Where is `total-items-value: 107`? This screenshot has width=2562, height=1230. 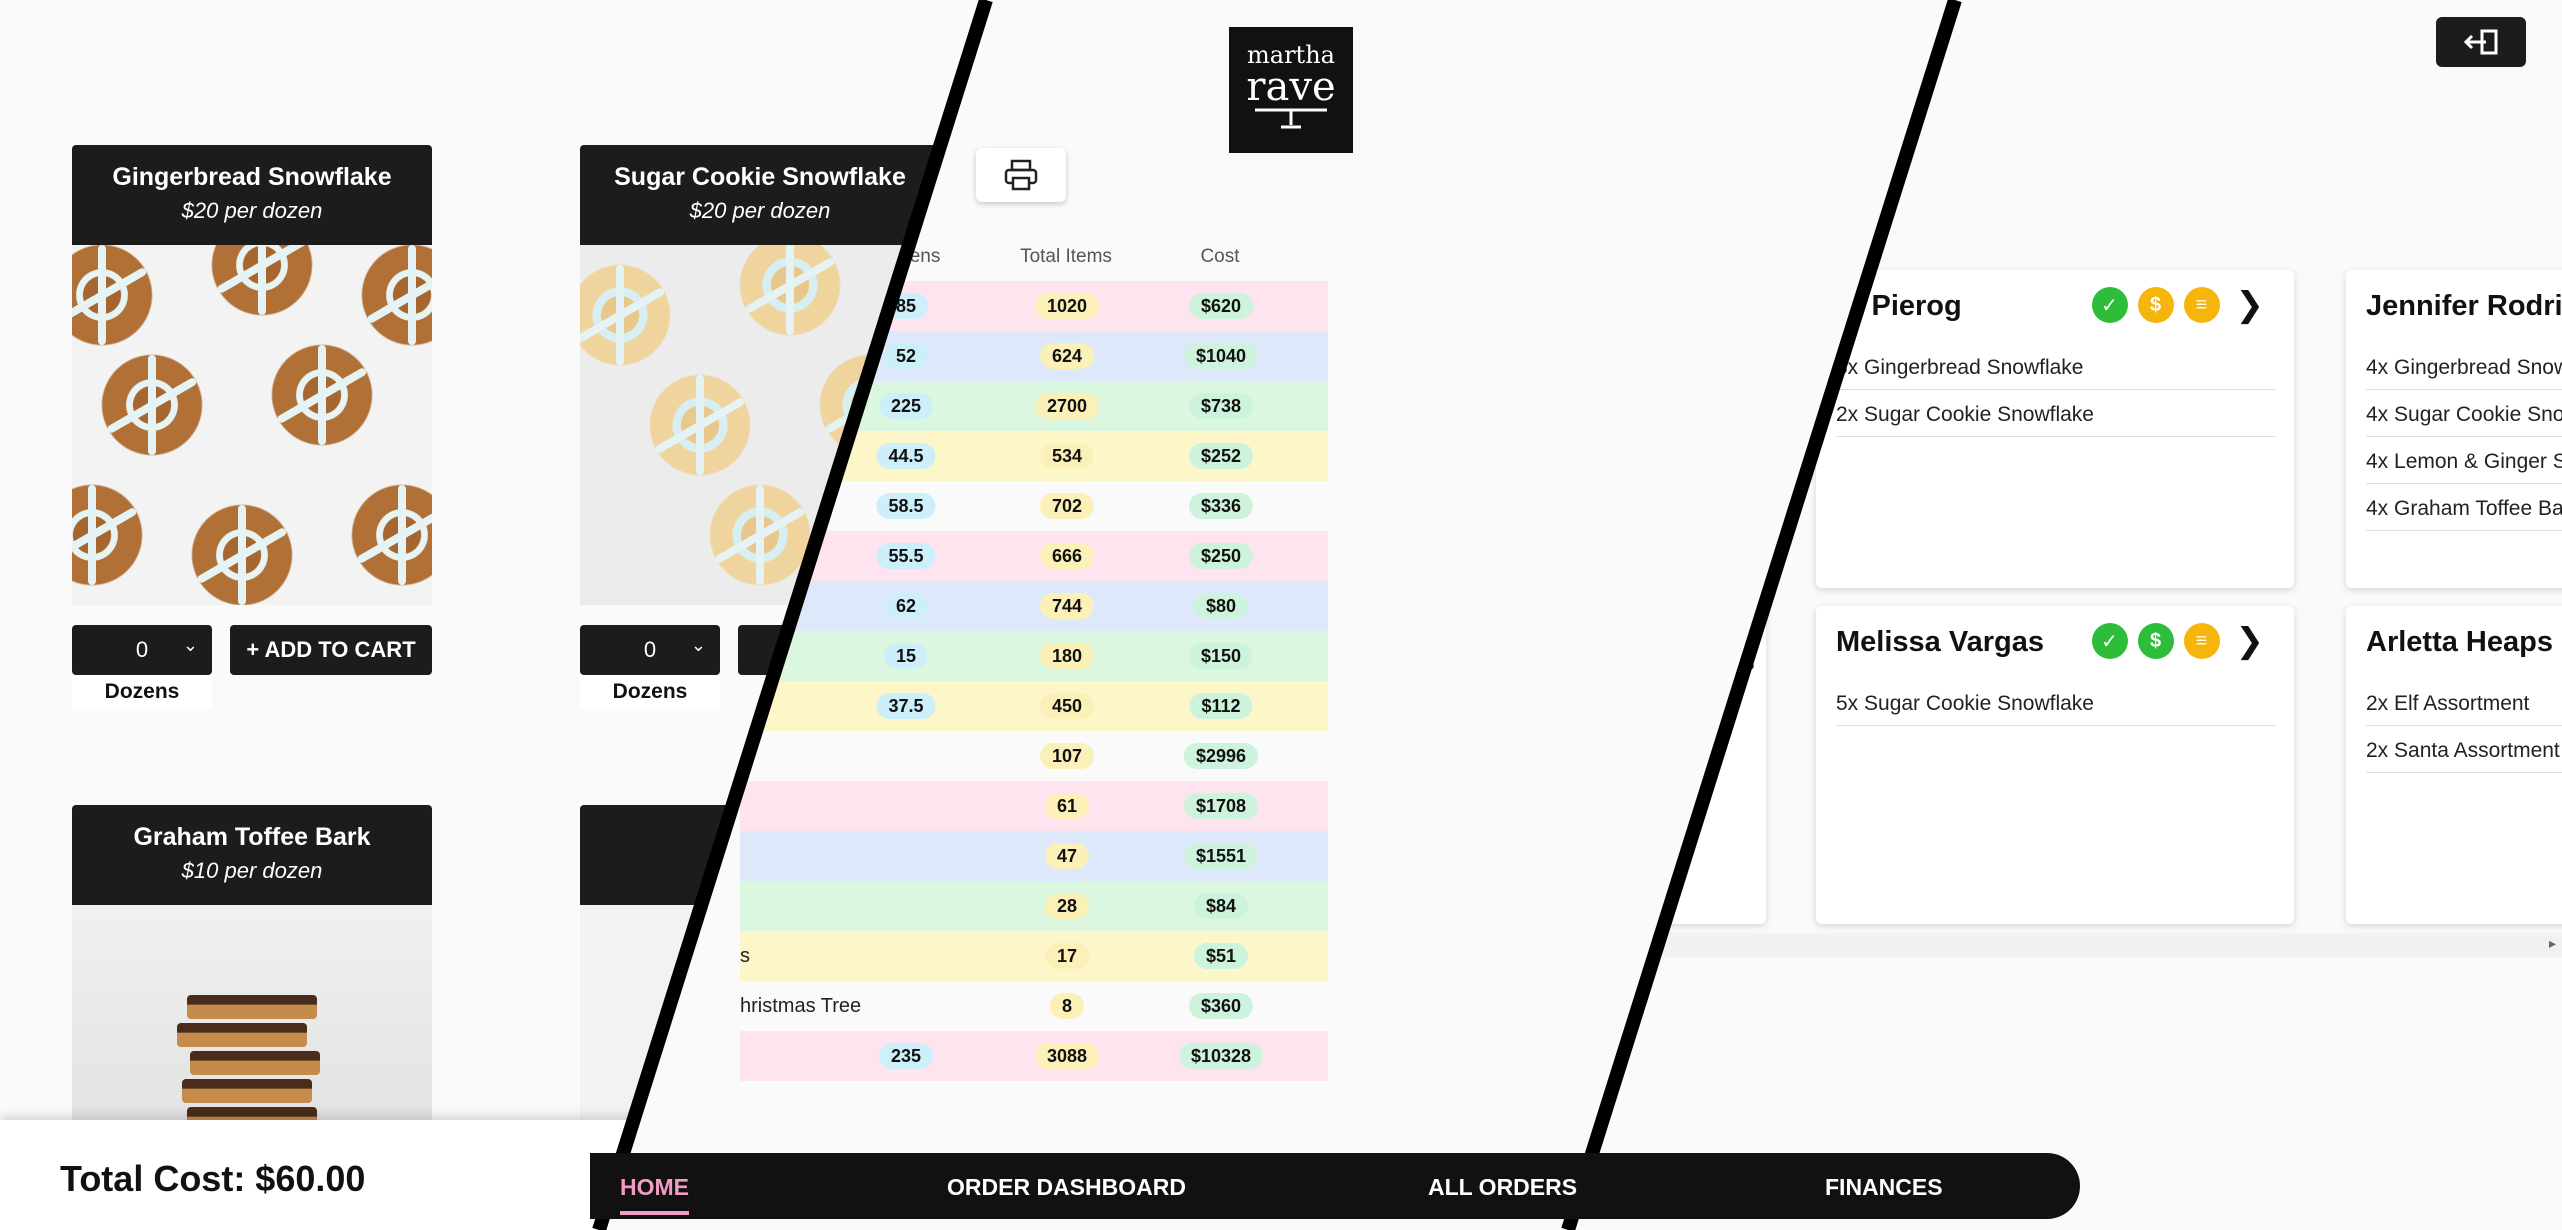 total-items-value: 107 is located at coordinates (1067, 756).